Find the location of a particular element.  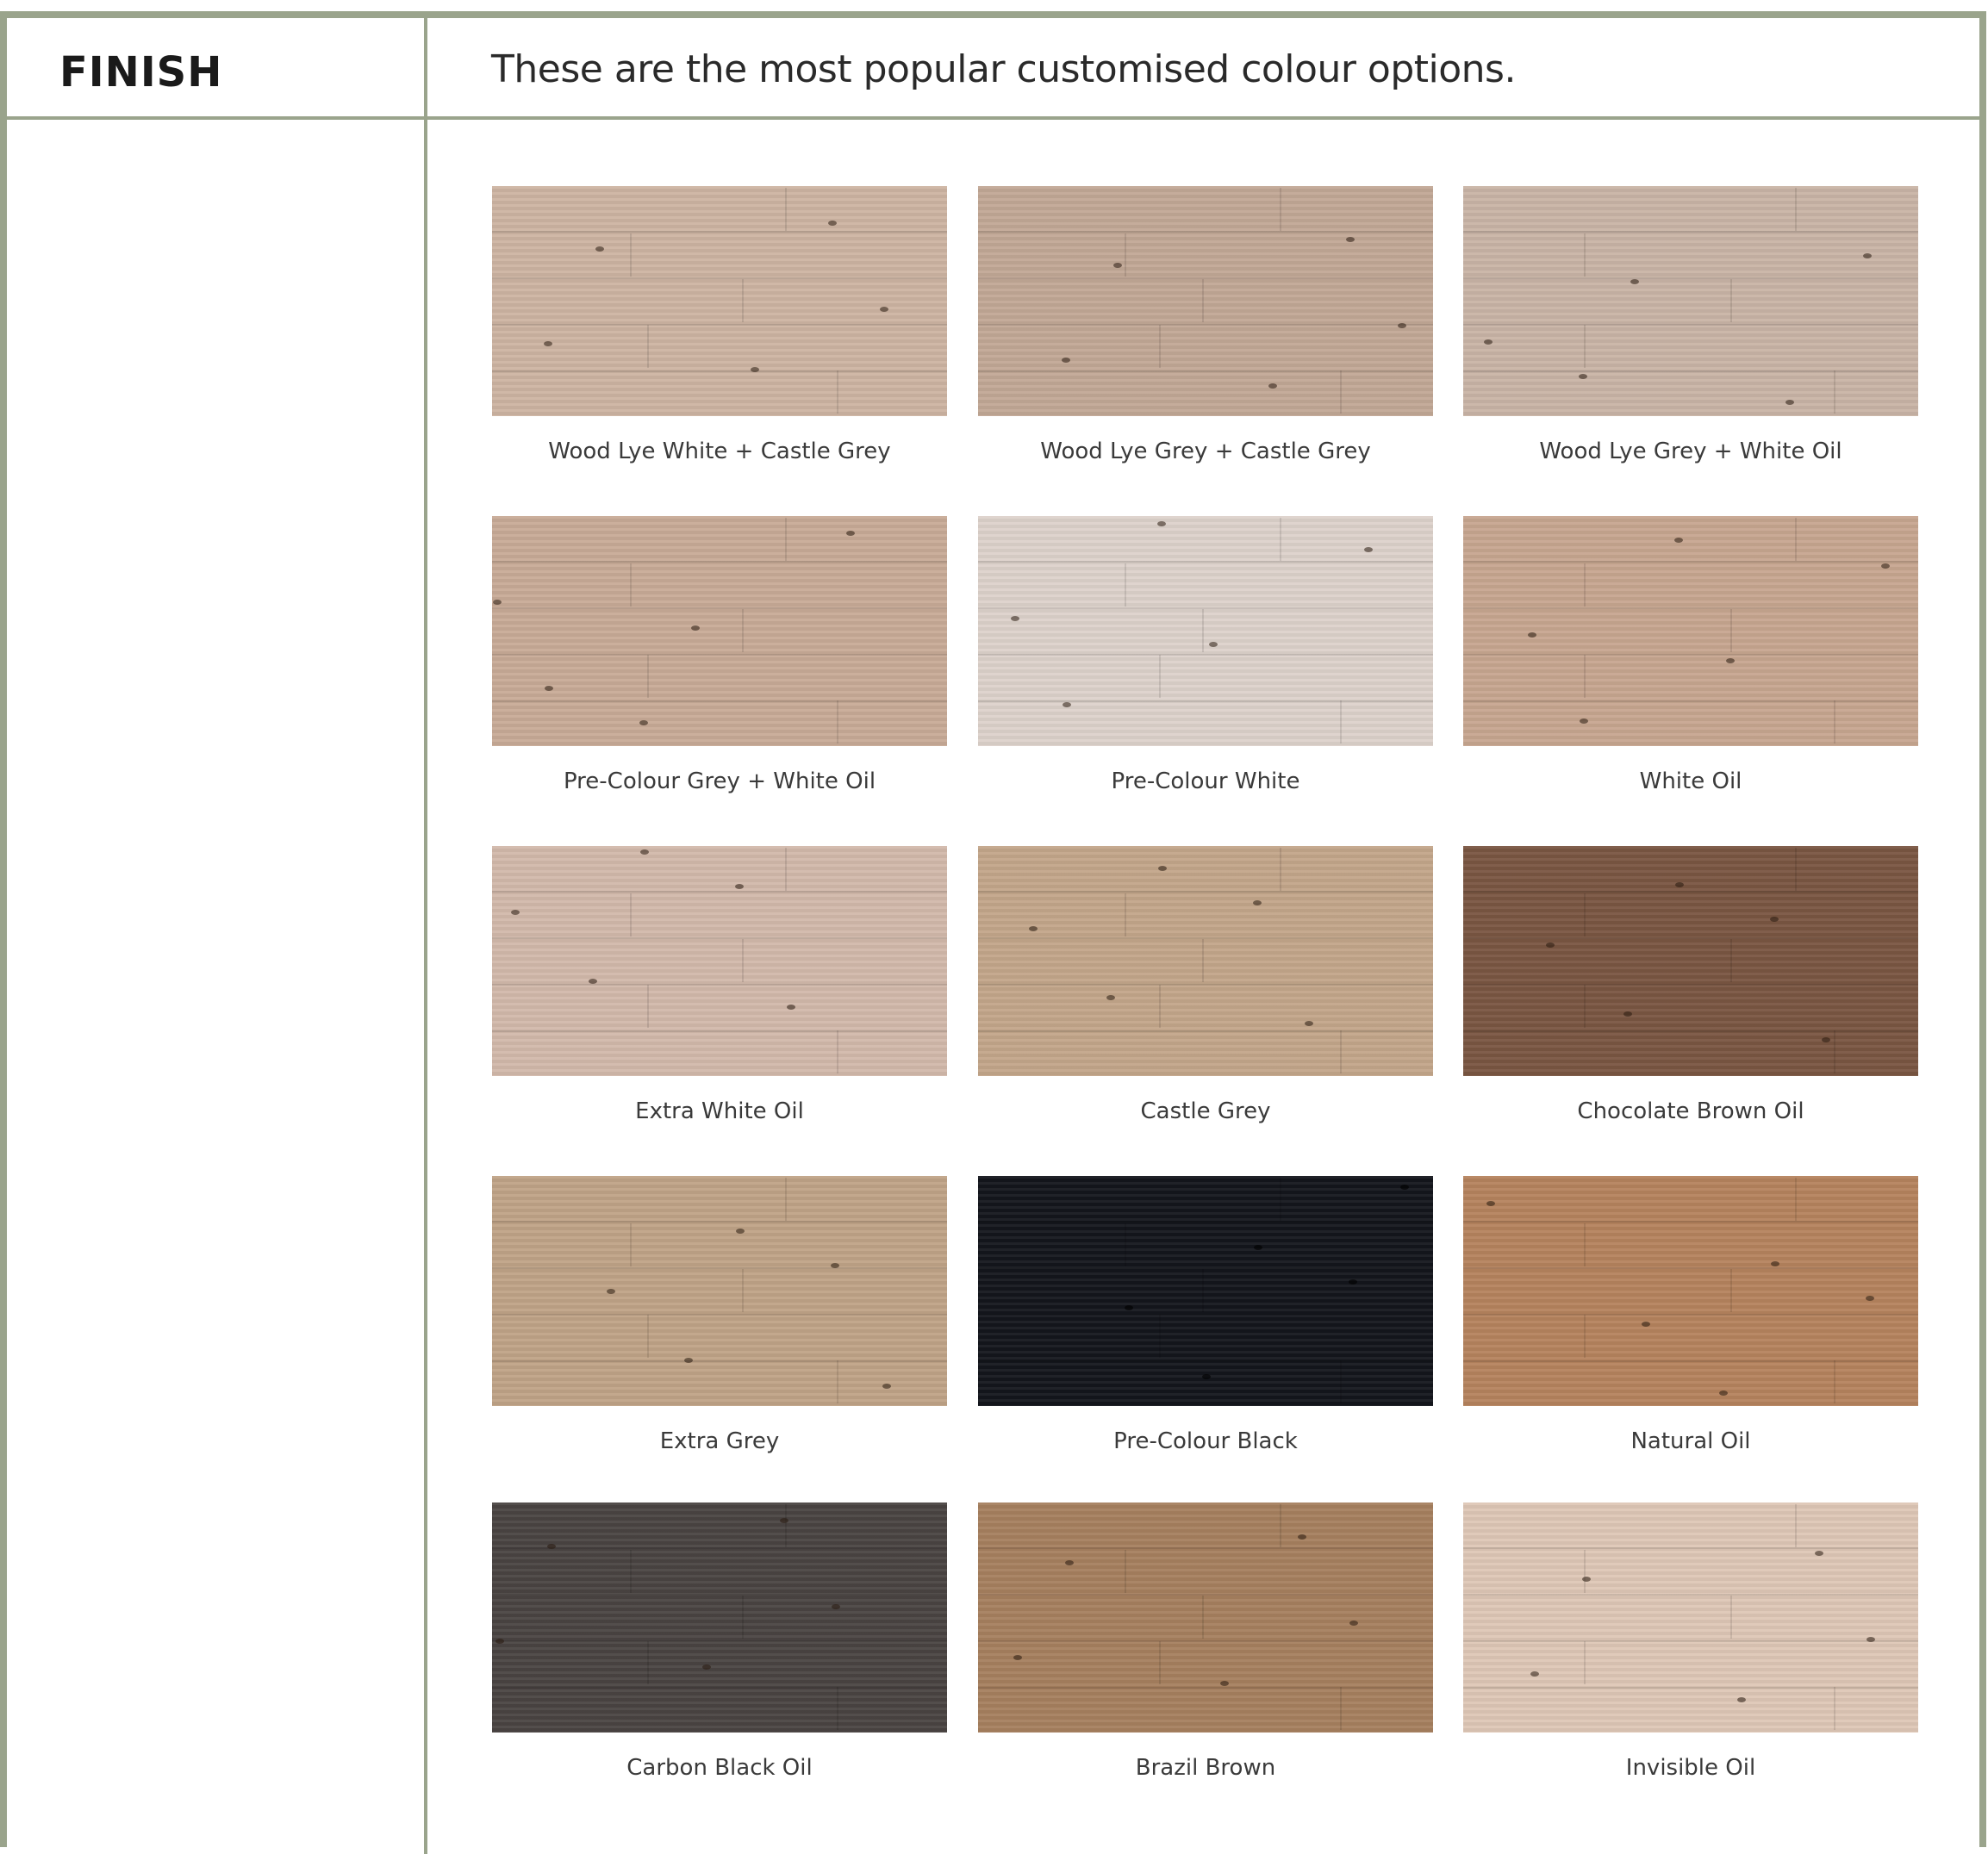

swatch-tile: Pre-Colour Black is located at coordinates (1205, 1315).